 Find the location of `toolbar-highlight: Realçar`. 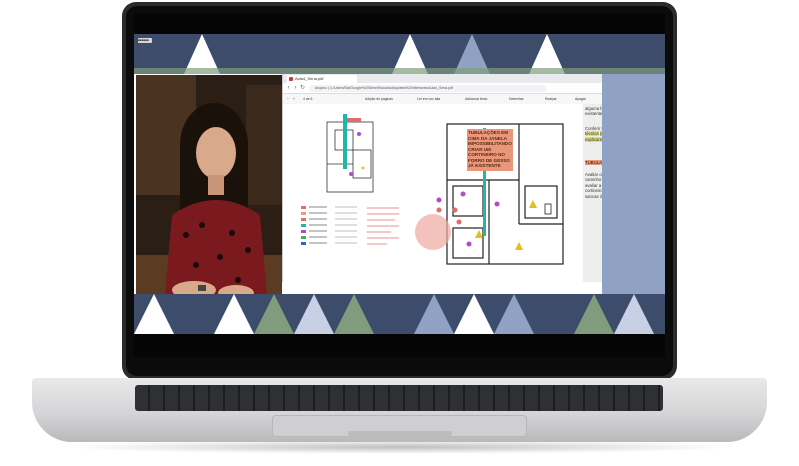

toolbar-highlight: Realçar is located at coordinates (551, 99).